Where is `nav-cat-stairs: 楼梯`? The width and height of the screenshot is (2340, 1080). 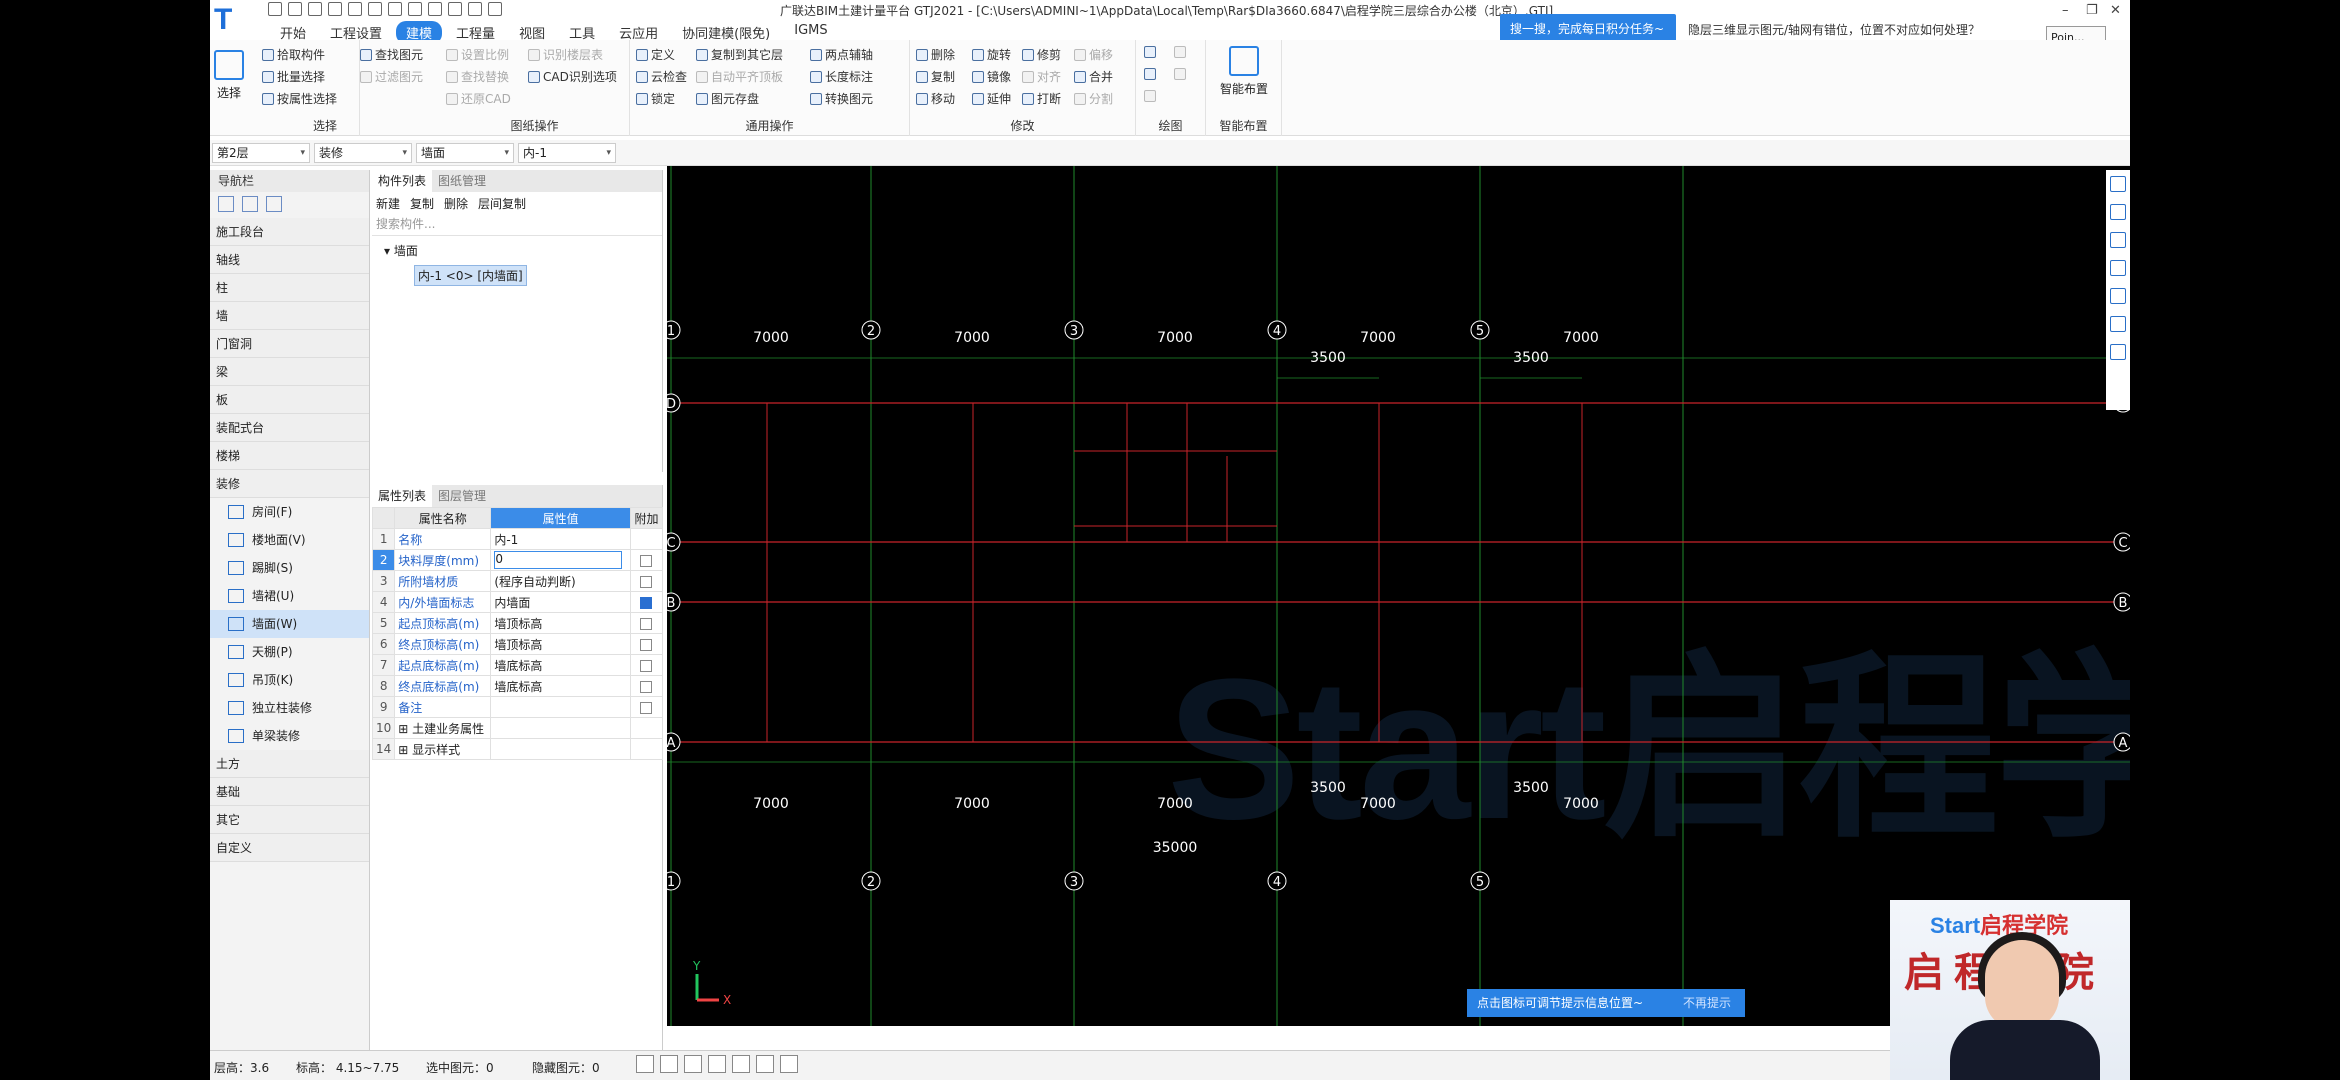
nav-cat-stairs: 楼梯 is located at coordinates (289, 456).